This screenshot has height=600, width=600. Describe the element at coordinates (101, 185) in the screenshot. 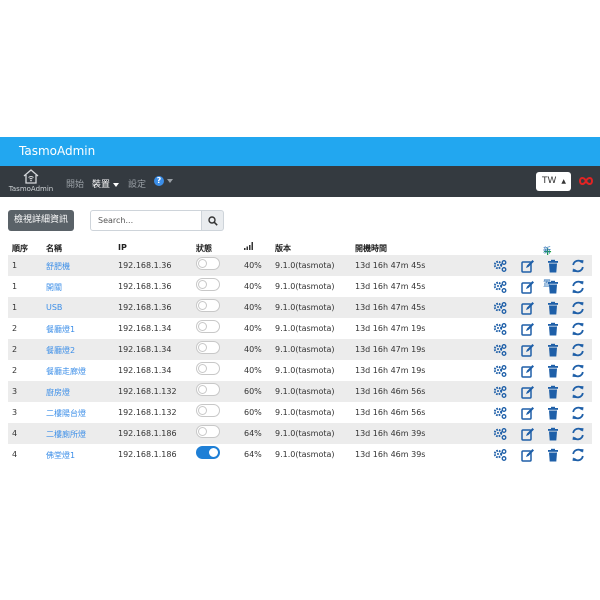

I see `nav-devices-label: 裝置` at that location.